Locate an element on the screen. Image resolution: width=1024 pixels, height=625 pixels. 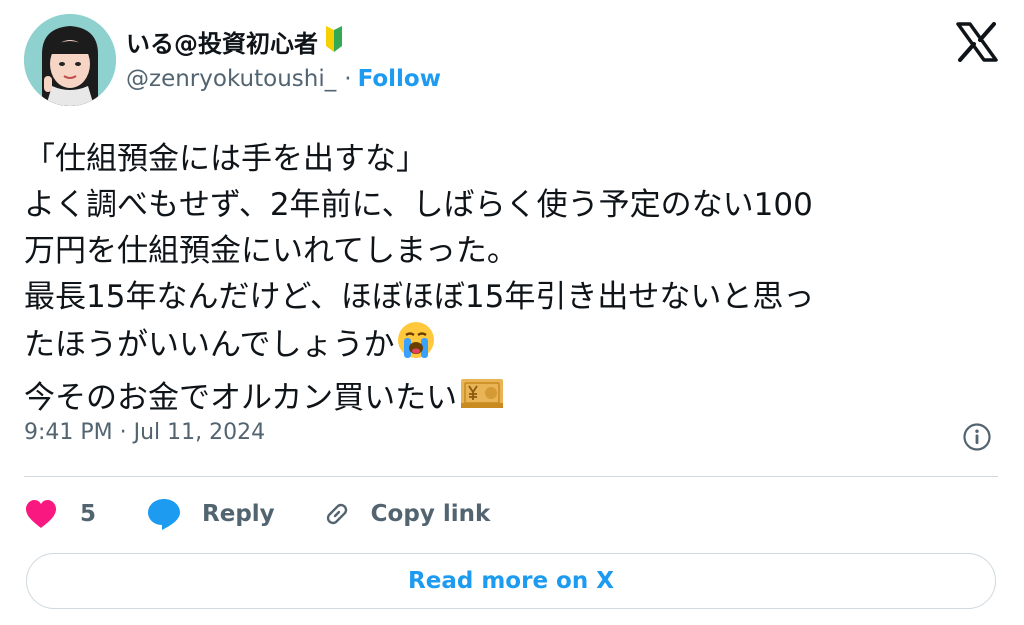
copy-link-button: Copy link is located at coordinates (406, 514).